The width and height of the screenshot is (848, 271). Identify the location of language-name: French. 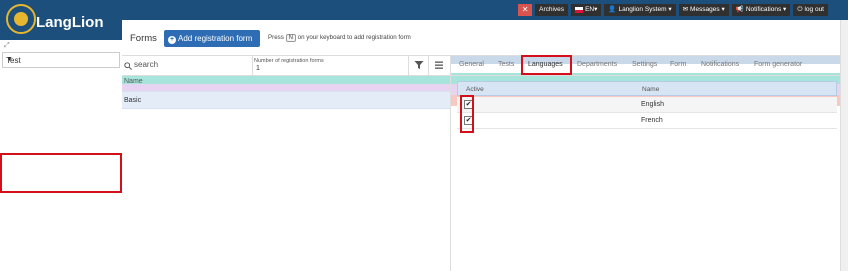
(652, 120).